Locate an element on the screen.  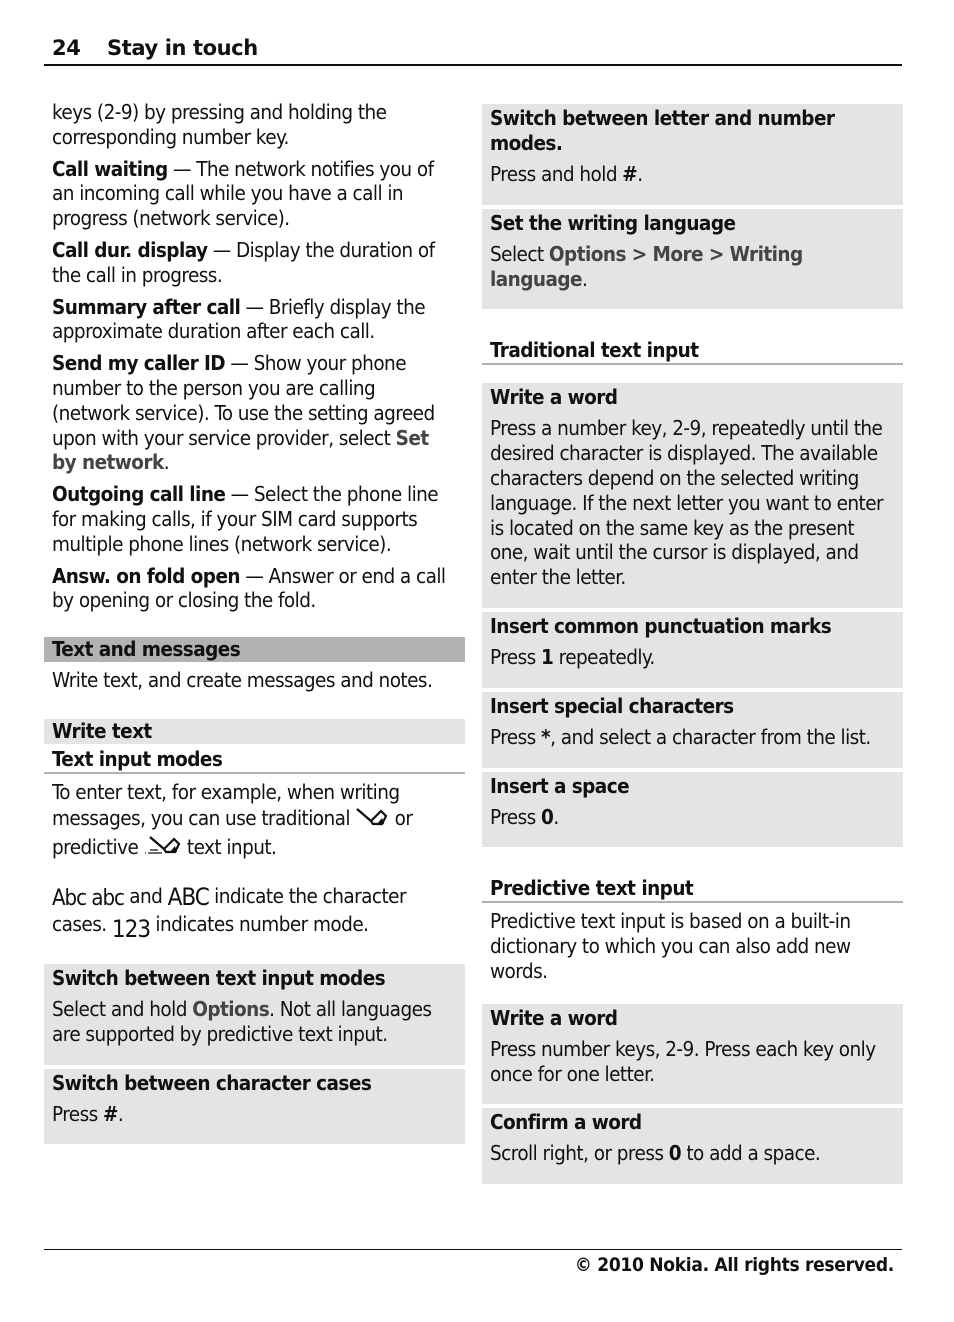
task-body: Press and hold #. is located at coordinates (692, 174).